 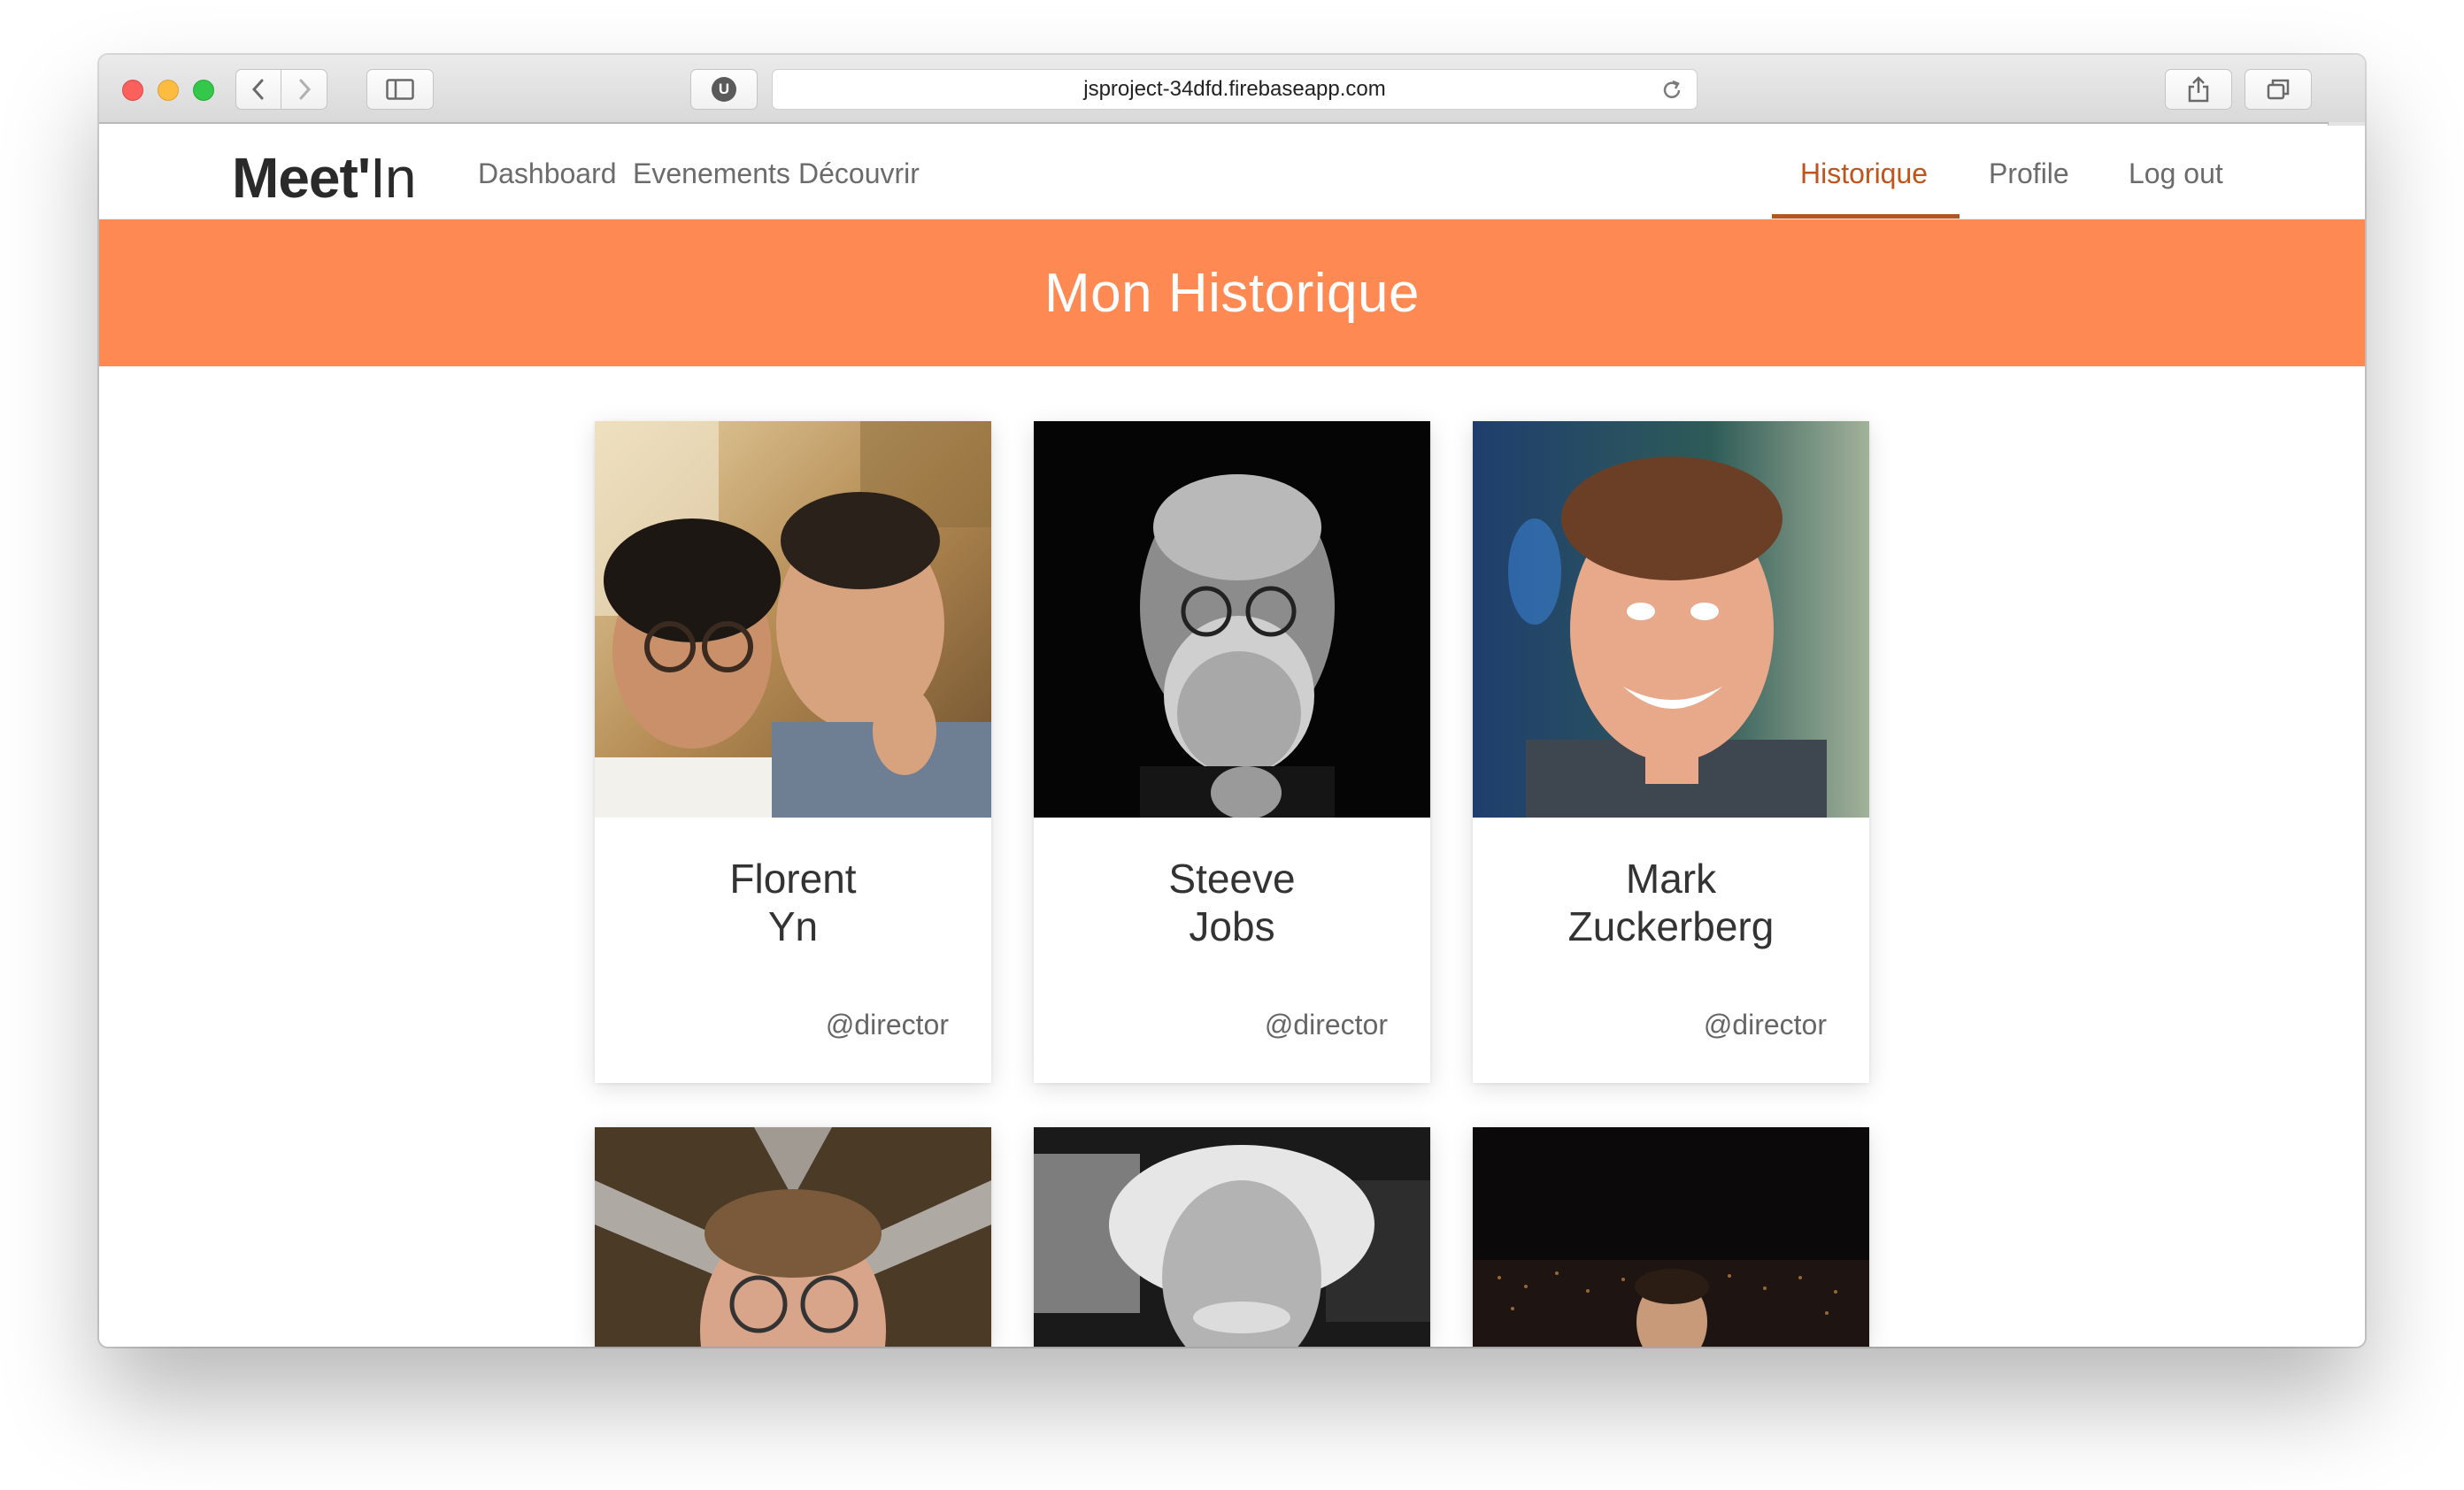 I want to click on card-name: Steeve Jobs, so click(x=1232, y=902).